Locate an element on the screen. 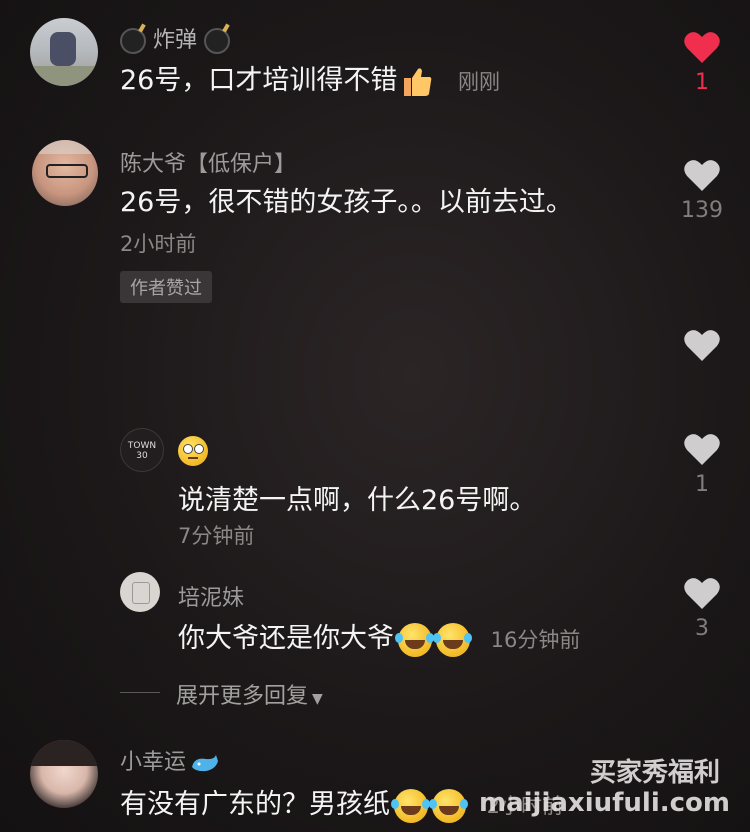 This screenshot has width=750, height=832. comment-text: 你大爷还是你大爷 16分钟前 is located at coordinates (379, 636).